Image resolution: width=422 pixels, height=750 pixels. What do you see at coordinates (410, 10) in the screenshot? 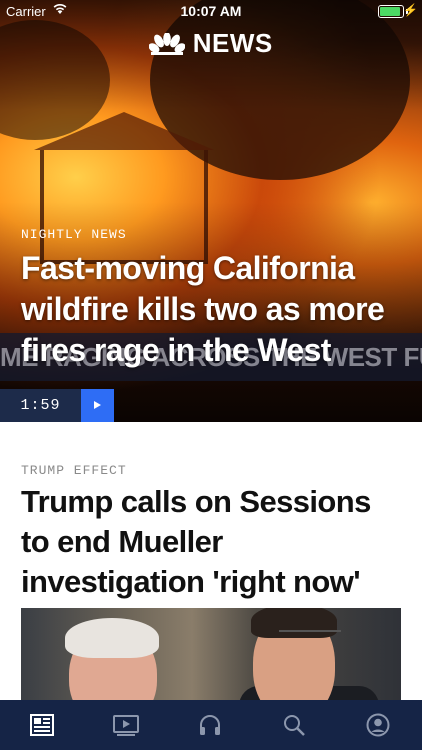
I see `charging-bolt-icon: ⚡` at bounding box center [410, 10].